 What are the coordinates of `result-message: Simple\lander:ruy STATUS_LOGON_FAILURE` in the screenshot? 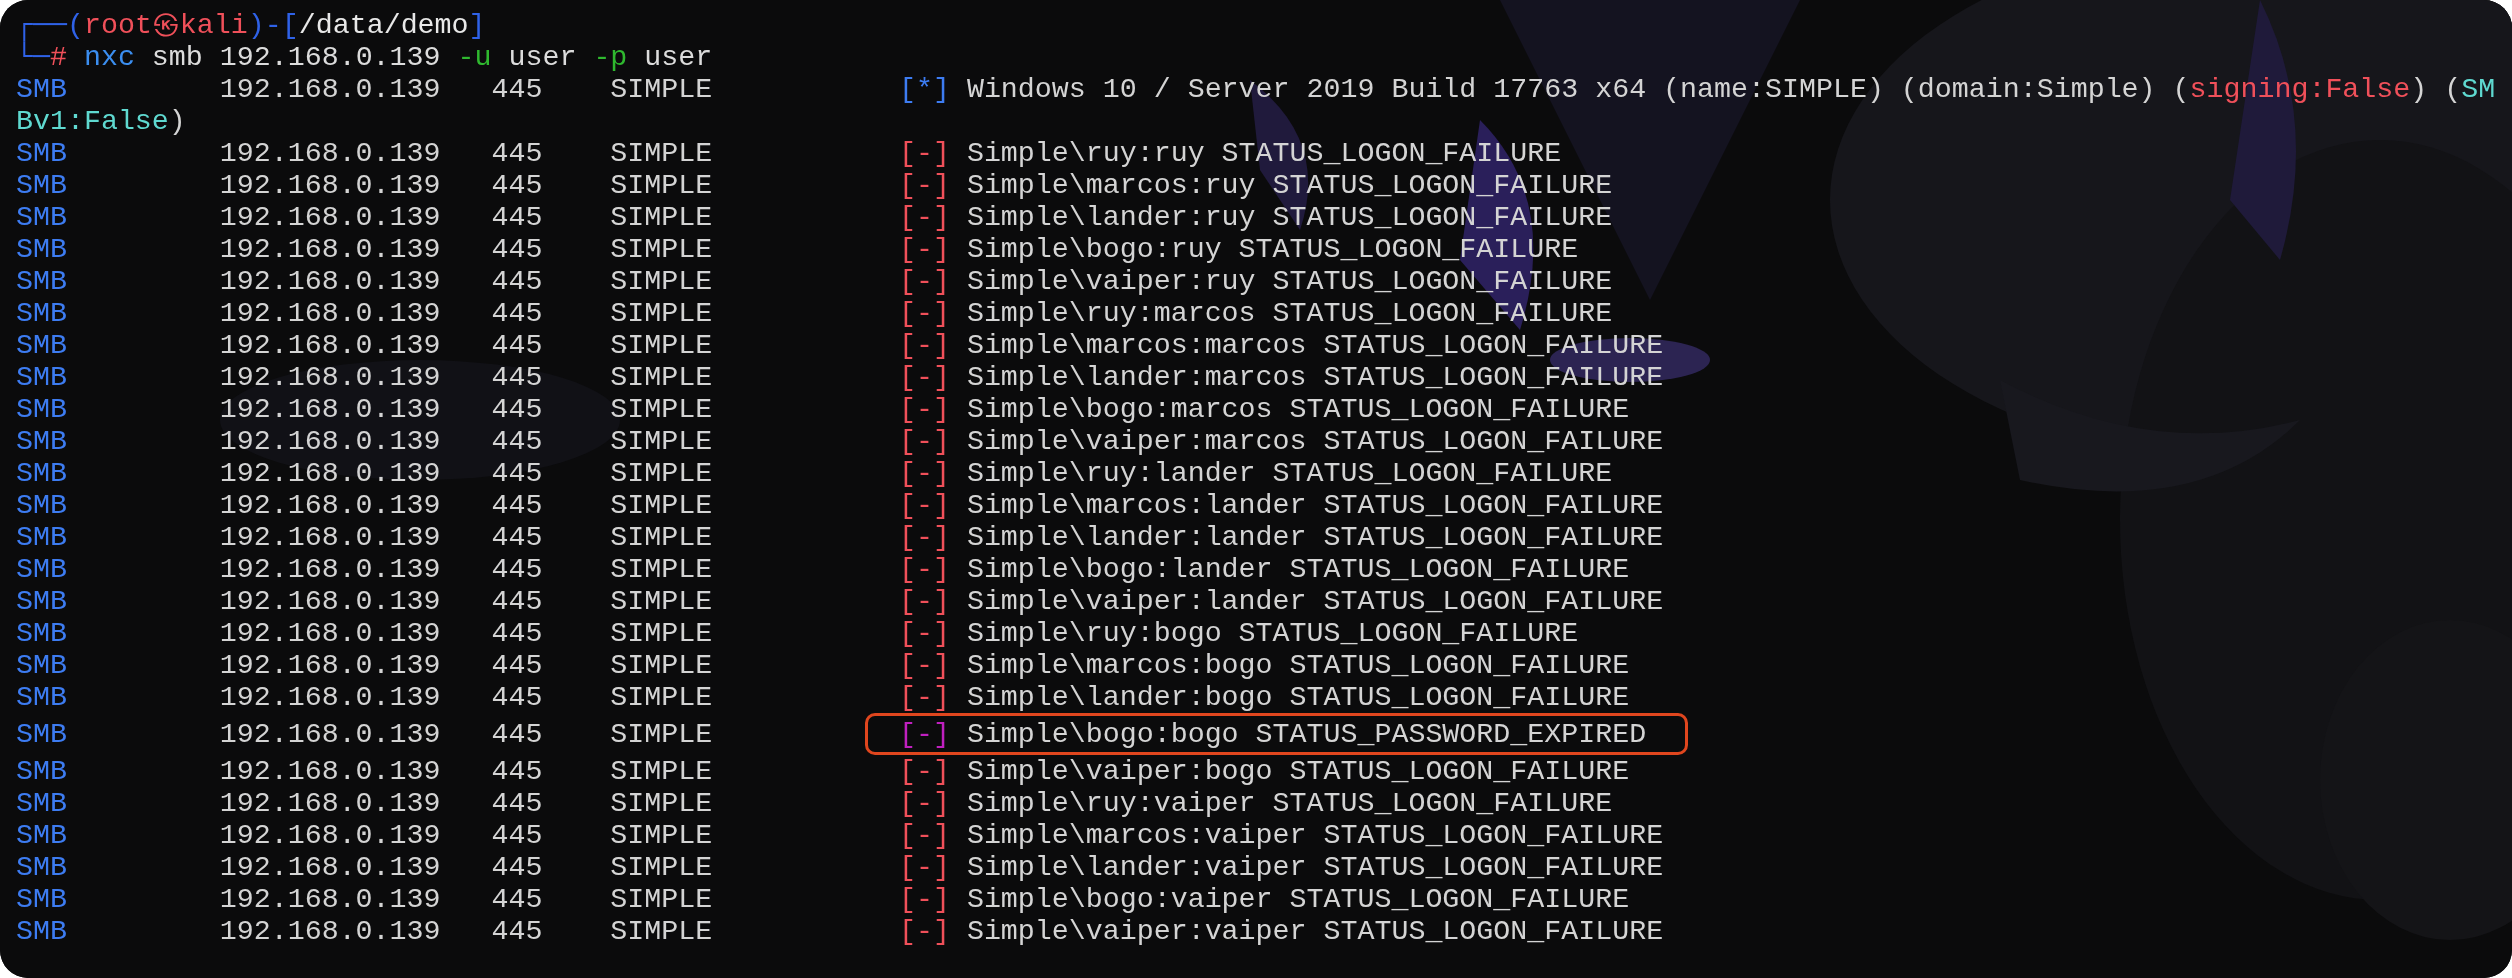 It's located at (1289, 217).